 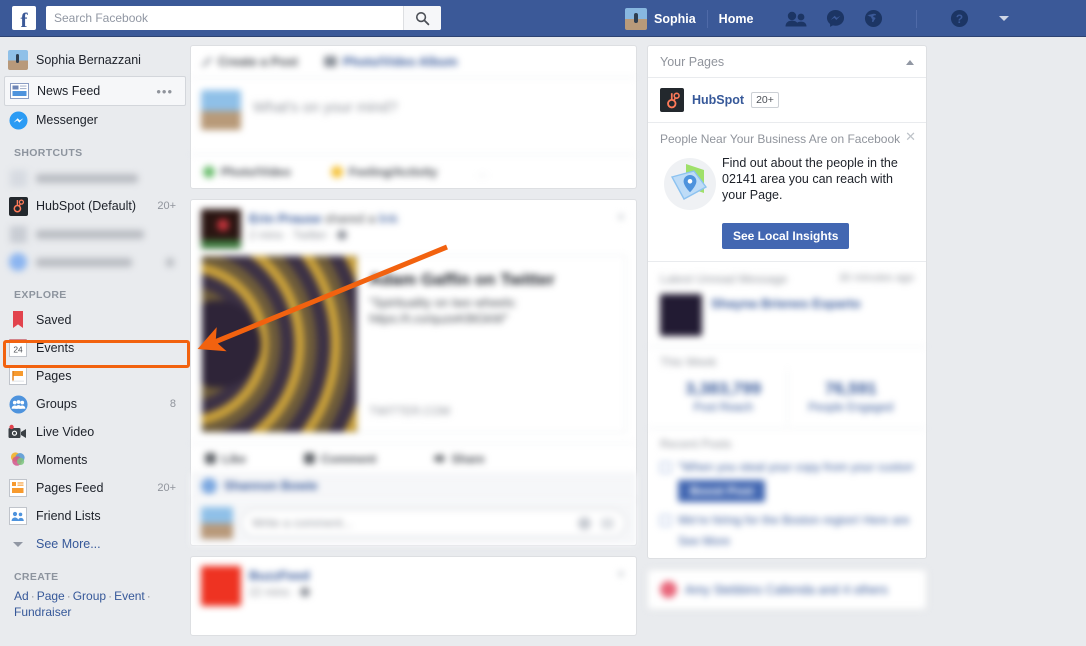 I want to click on composer-option-feeling: Feeling/Activity, so click(x=383, y=172).